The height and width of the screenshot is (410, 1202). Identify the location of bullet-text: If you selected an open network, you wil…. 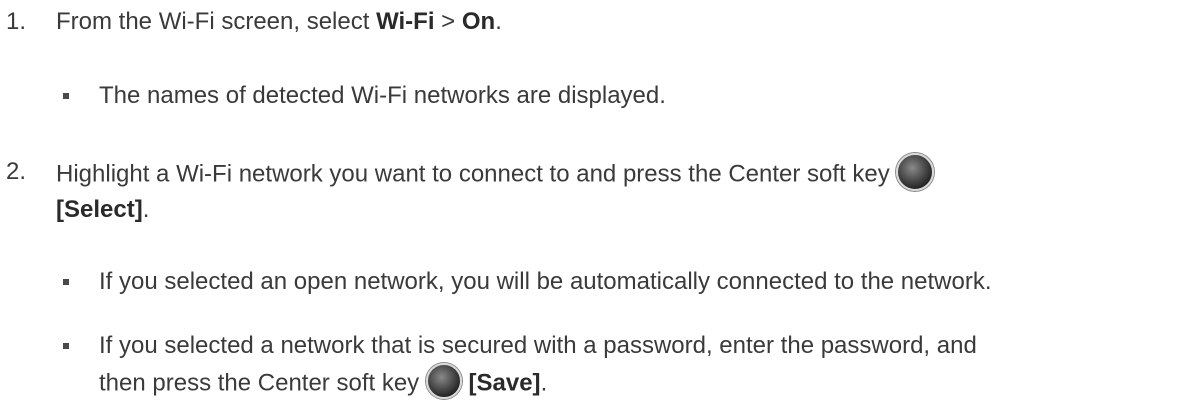
(545, 281).